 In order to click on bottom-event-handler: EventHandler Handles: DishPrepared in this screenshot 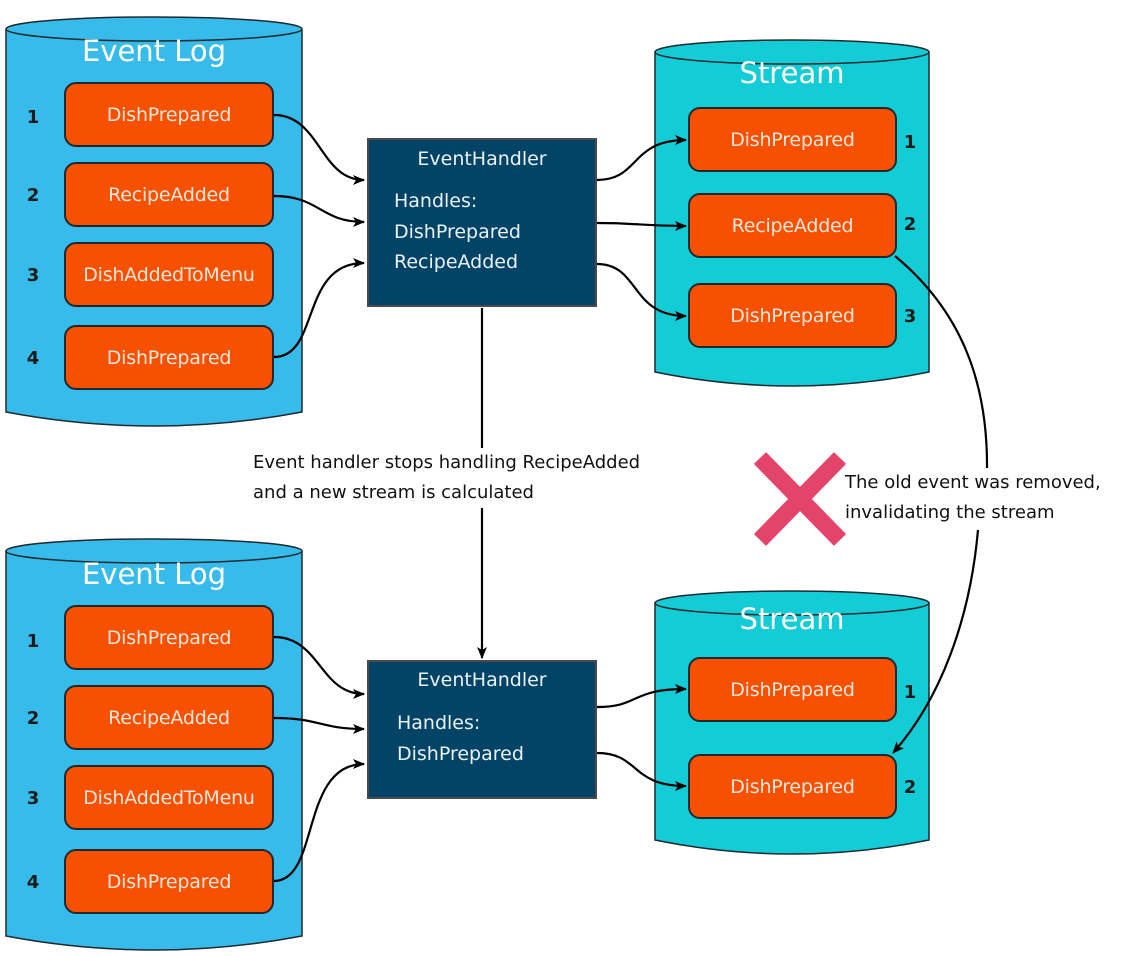, I will do `click(482, 729)`.